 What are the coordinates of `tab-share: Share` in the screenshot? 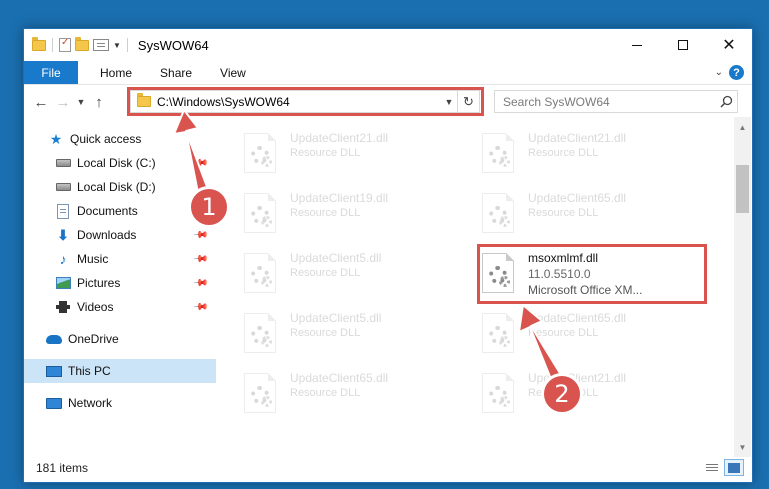 It's located at (176, 72).